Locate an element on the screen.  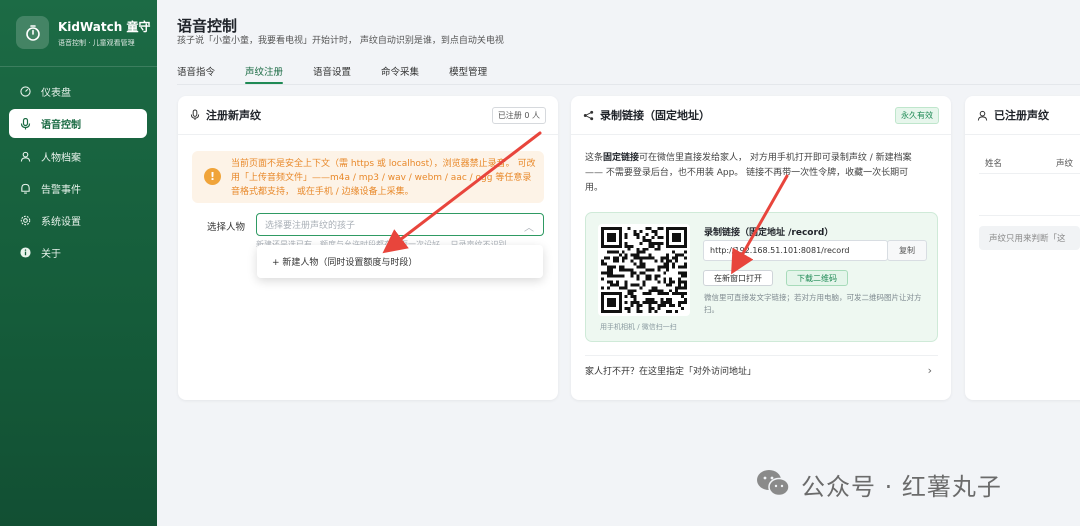
sidebar-item-label: 系统设置 is located at coordinates (61, 223).